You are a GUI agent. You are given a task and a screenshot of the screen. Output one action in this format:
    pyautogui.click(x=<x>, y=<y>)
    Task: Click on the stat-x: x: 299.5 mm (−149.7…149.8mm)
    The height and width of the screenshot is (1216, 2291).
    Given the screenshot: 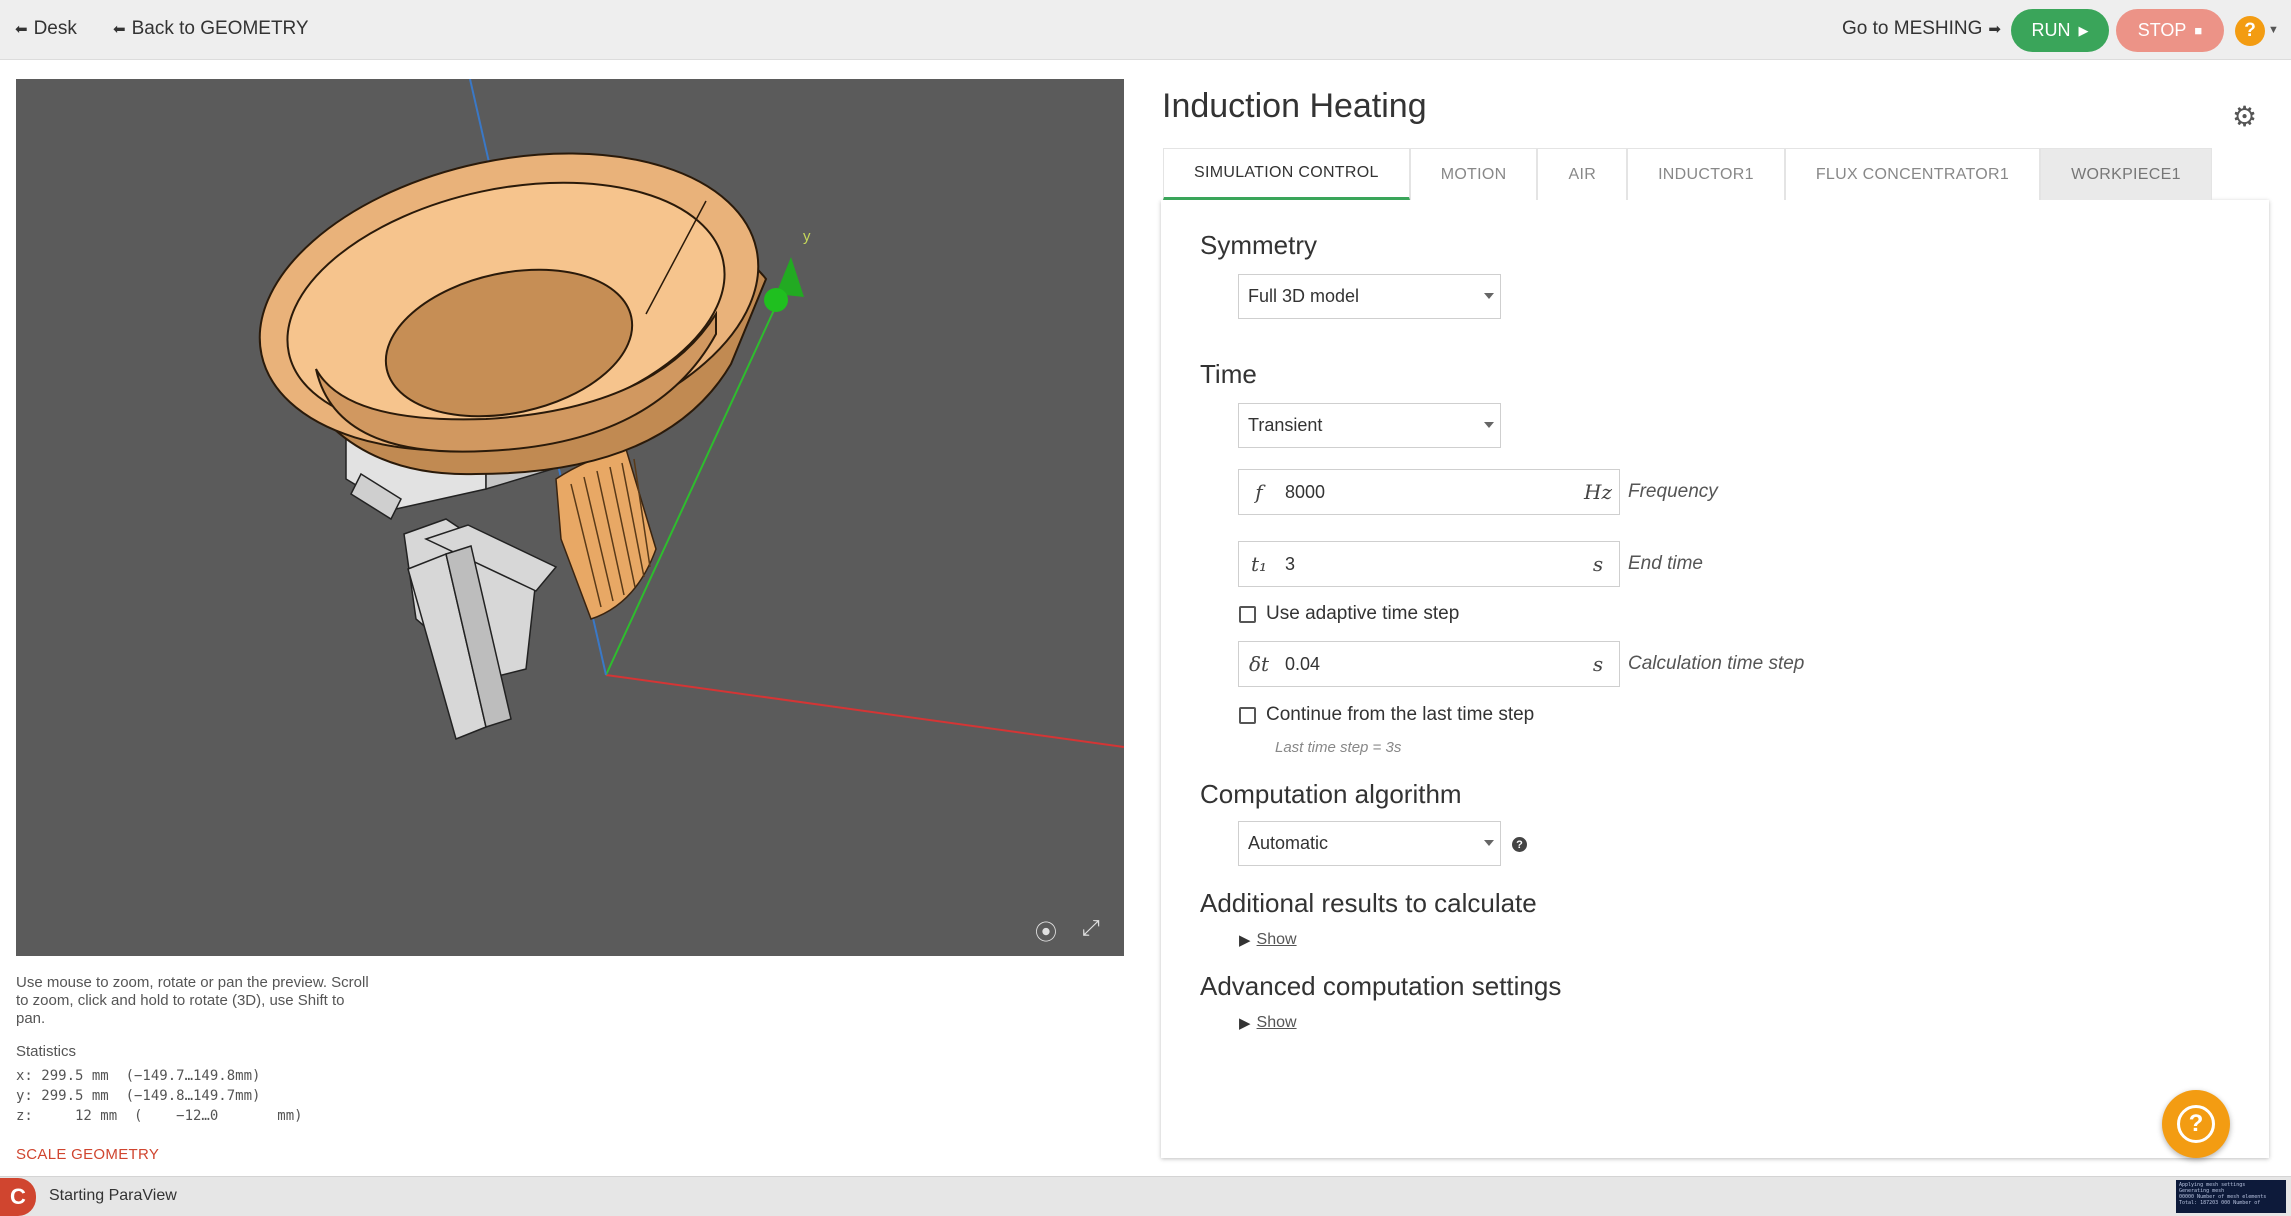 What is the action you would take?
    pyautogui.click(x=138, y=1076)
    